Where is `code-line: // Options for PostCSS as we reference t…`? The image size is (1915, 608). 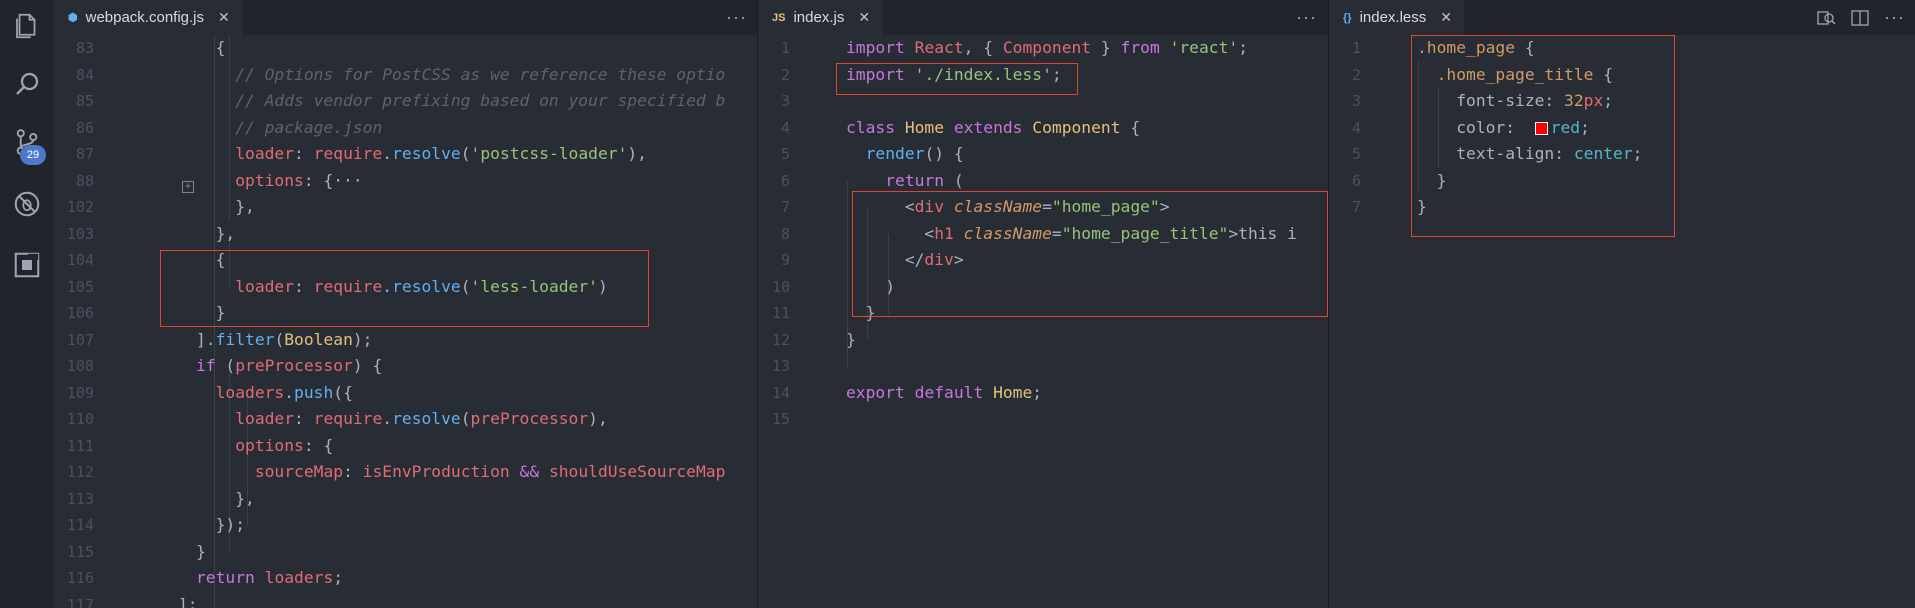 code-line: // Options for PostCSS as we reference t… is located at coordinates (461, 74).